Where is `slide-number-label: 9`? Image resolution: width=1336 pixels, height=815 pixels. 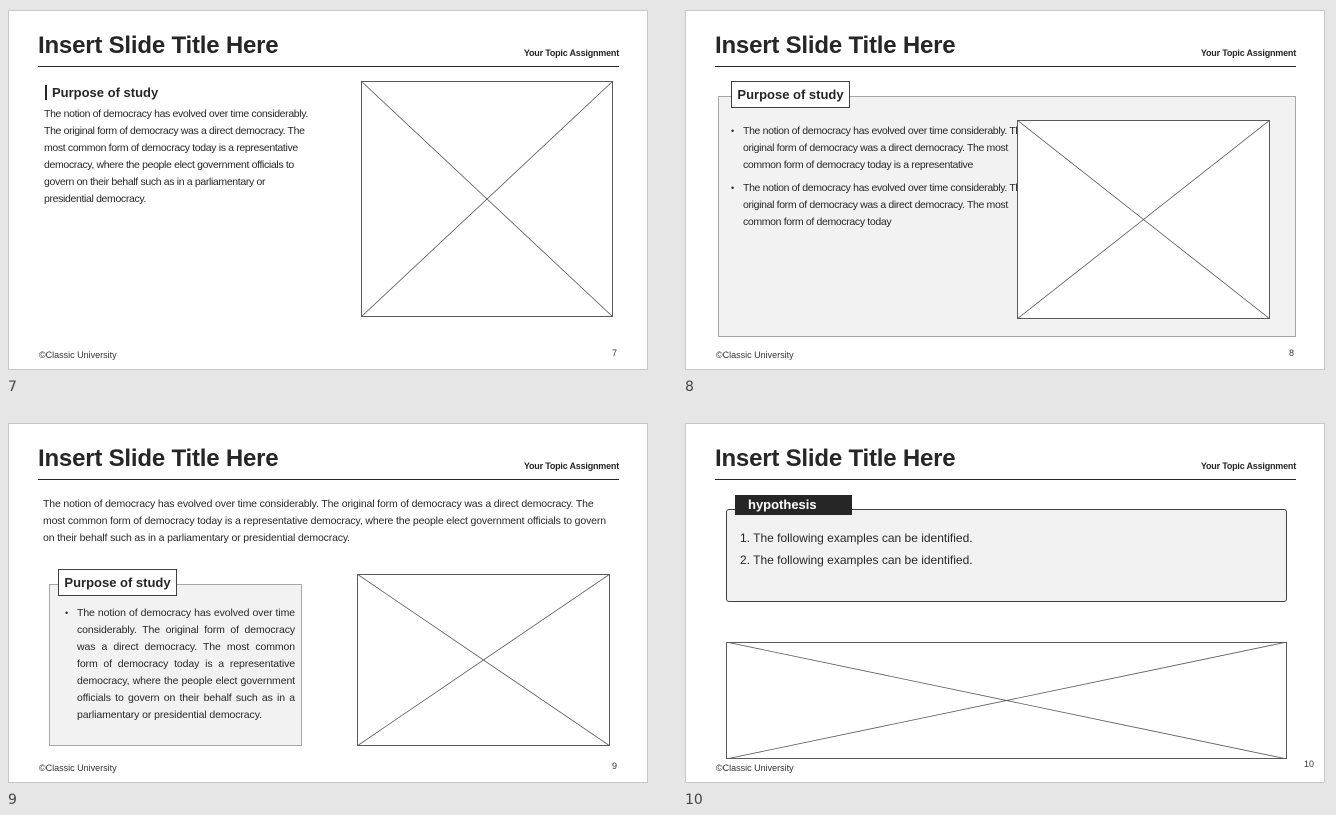
slide-number-label: 9 is located at coordinates (12, 800).